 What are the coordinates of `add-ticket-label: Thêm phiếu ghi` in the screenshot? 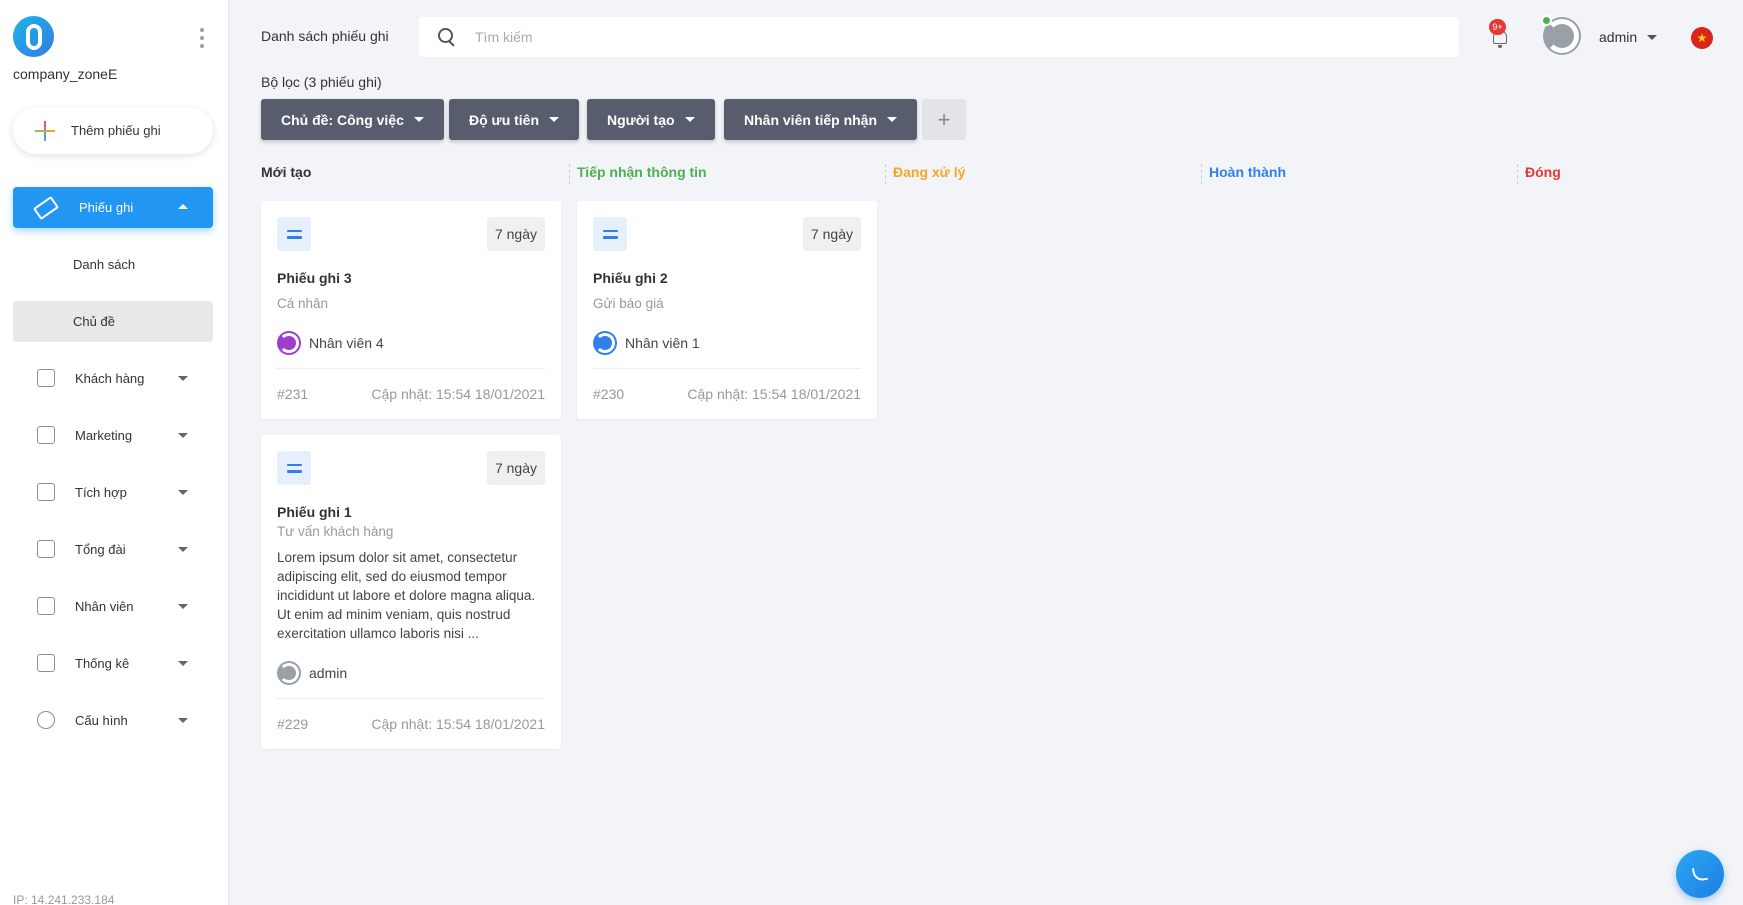 It's located at (116, 130).